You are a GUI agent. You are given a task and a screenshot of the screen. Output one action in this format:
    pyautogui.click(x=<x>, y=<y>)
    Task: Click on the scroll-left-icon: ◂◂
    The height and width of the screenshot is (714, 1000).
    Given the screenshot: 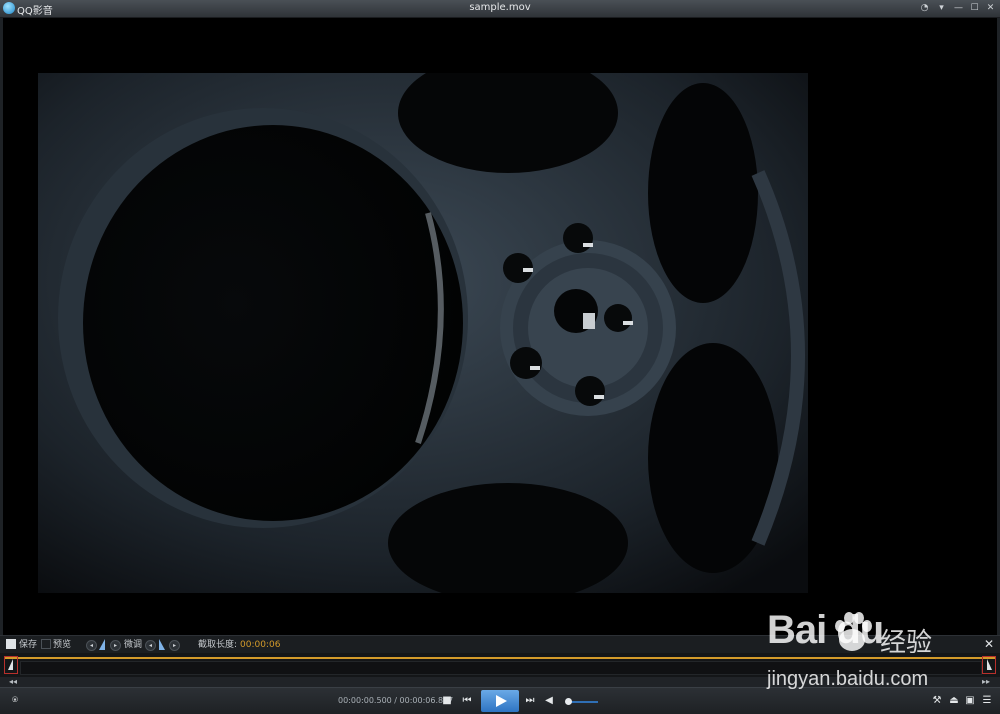 What is the action you would take?
    pyautogui.click(x=13, y=682)
    